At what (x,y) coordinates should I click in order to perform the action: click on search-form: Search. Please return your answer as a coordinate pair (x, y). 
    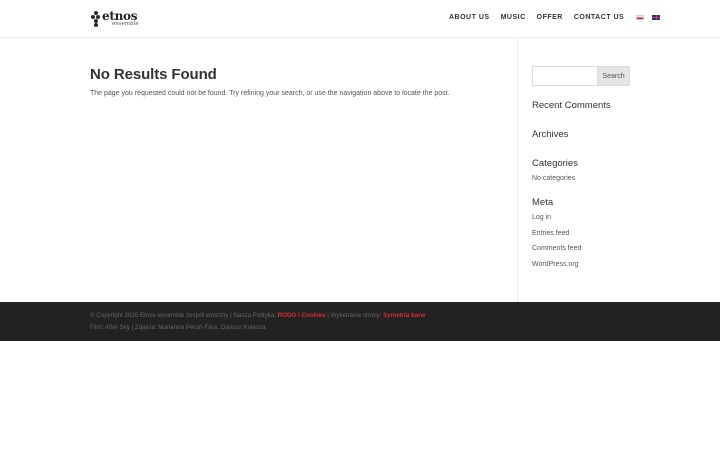
    Looking at the image, I should click on (582, 76).